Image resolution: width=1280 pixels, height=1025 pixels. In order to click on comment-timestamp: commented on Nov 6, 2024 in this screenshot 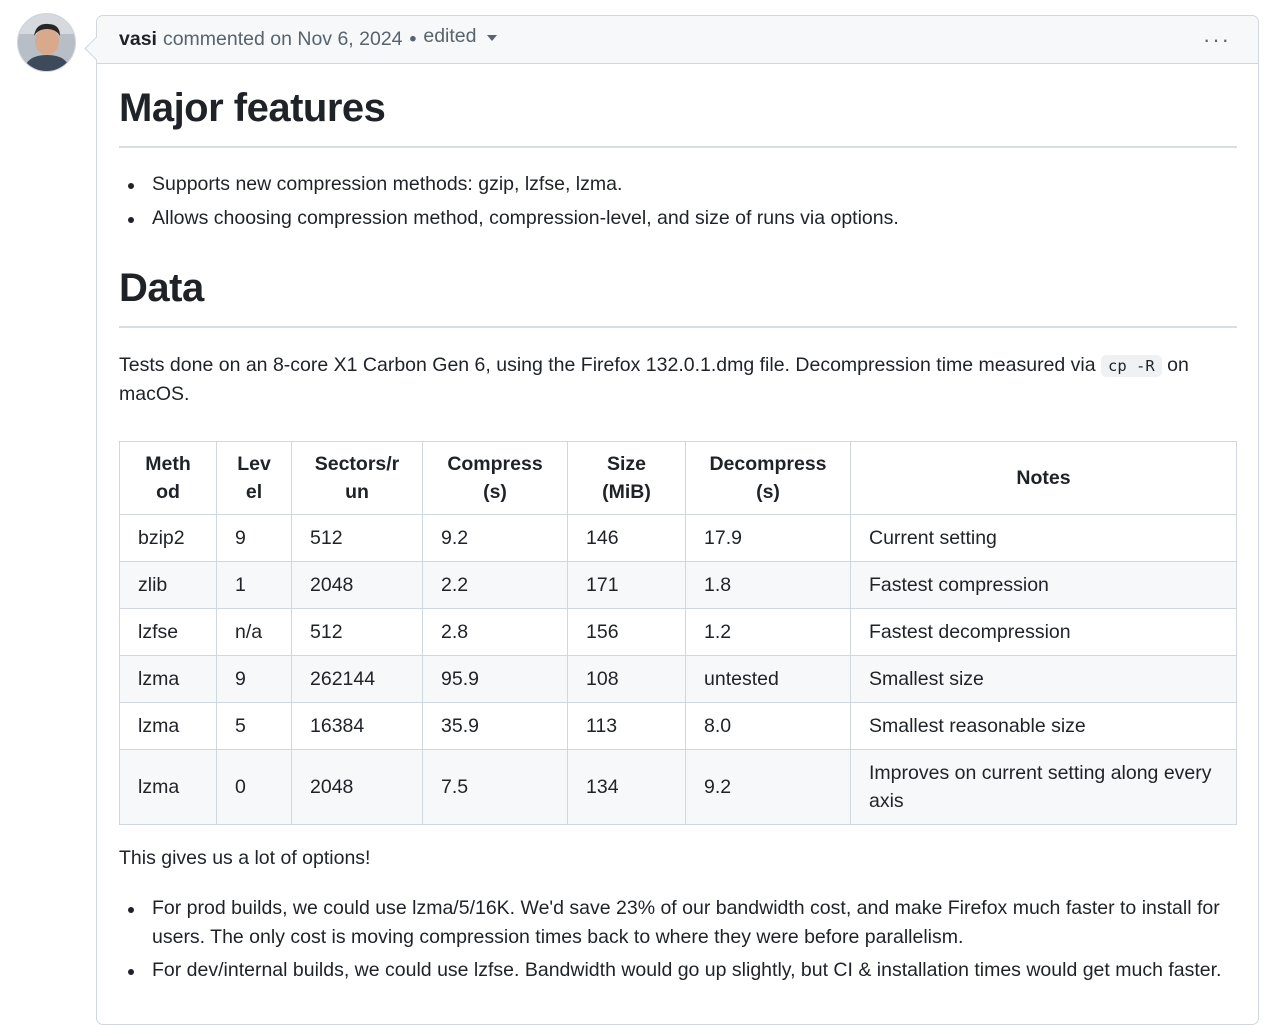, I will do `click(283, 39)`.